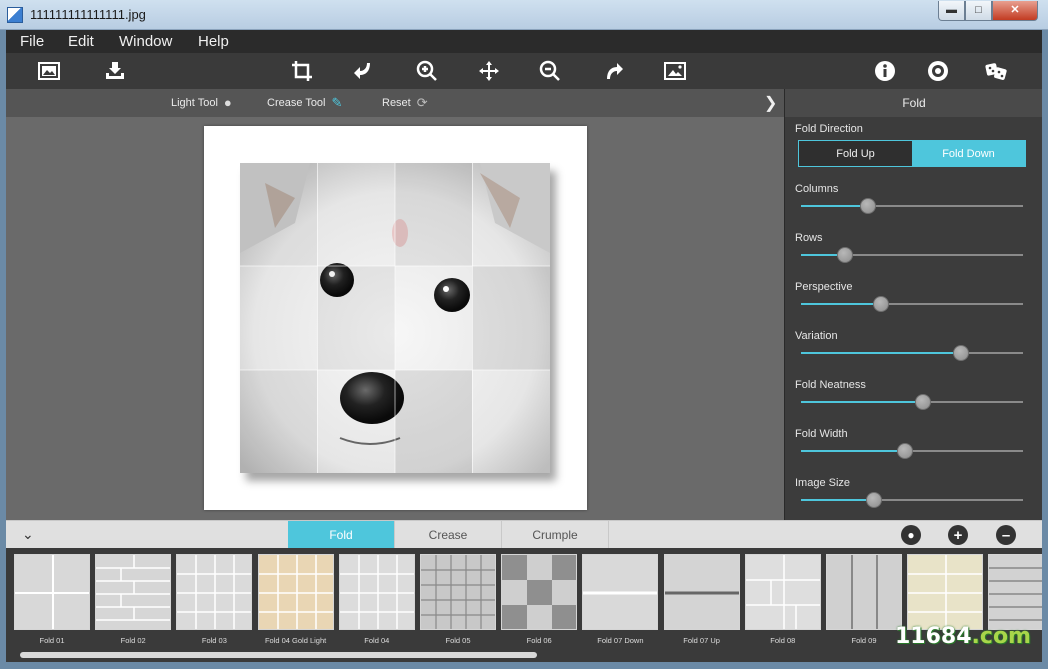 This screenshot has width=1048, height=669. What do you see at coordinates (912, 500) in the screenshot?
I see `slider-image-size` at bounding box center [912, 500].